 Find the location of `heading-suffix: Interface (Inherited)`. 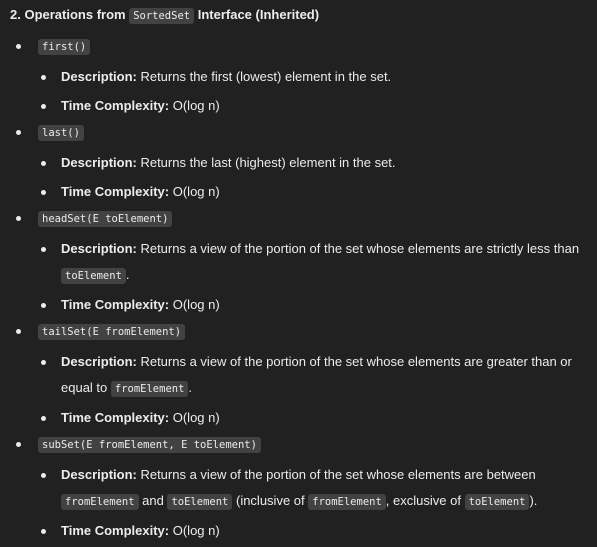

heading-suffix: Interface (Inherited) is located at coordinates (257, 14).